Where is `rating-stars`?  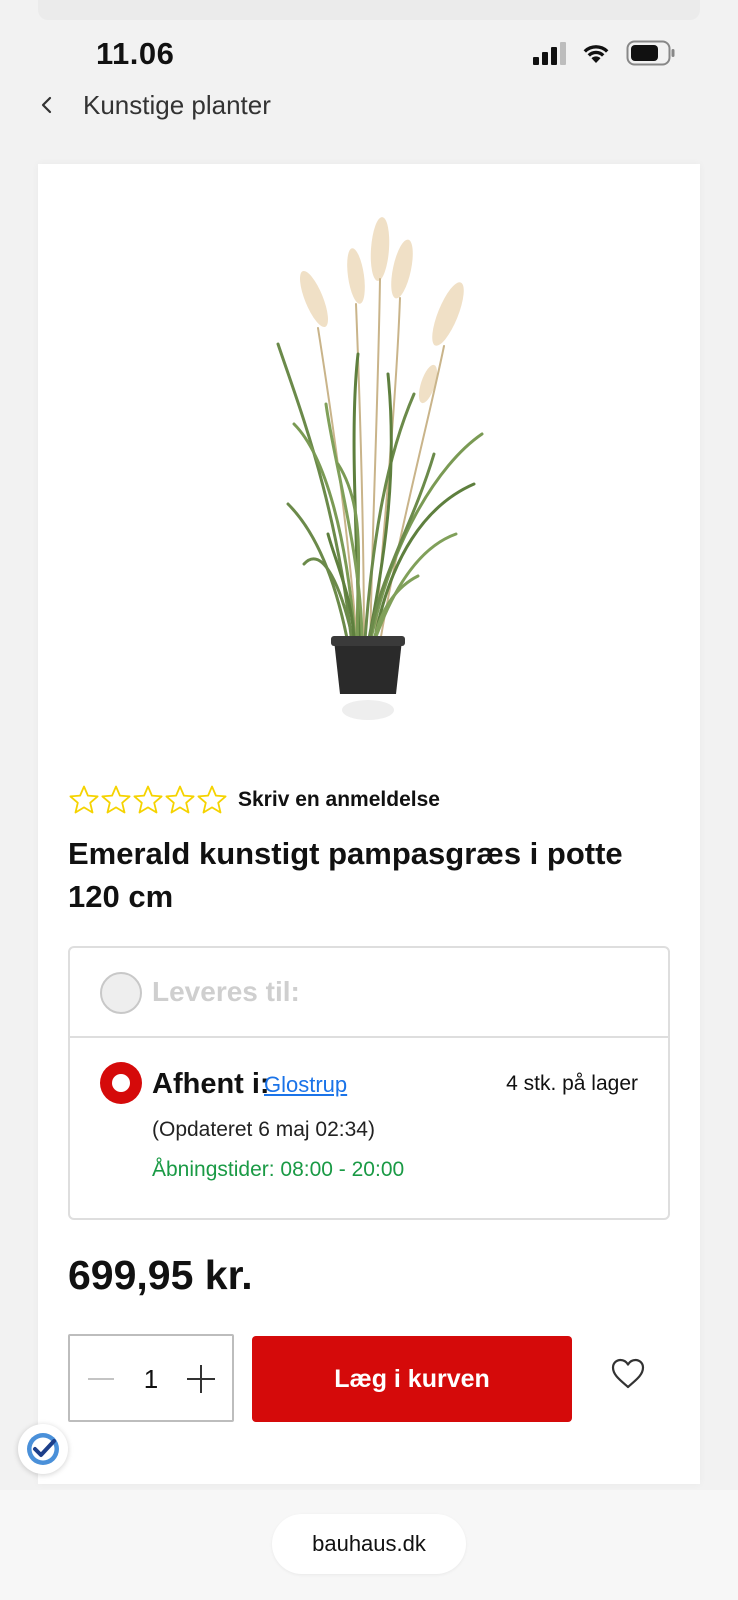
rating-stars is located at coordinates (148, 800).